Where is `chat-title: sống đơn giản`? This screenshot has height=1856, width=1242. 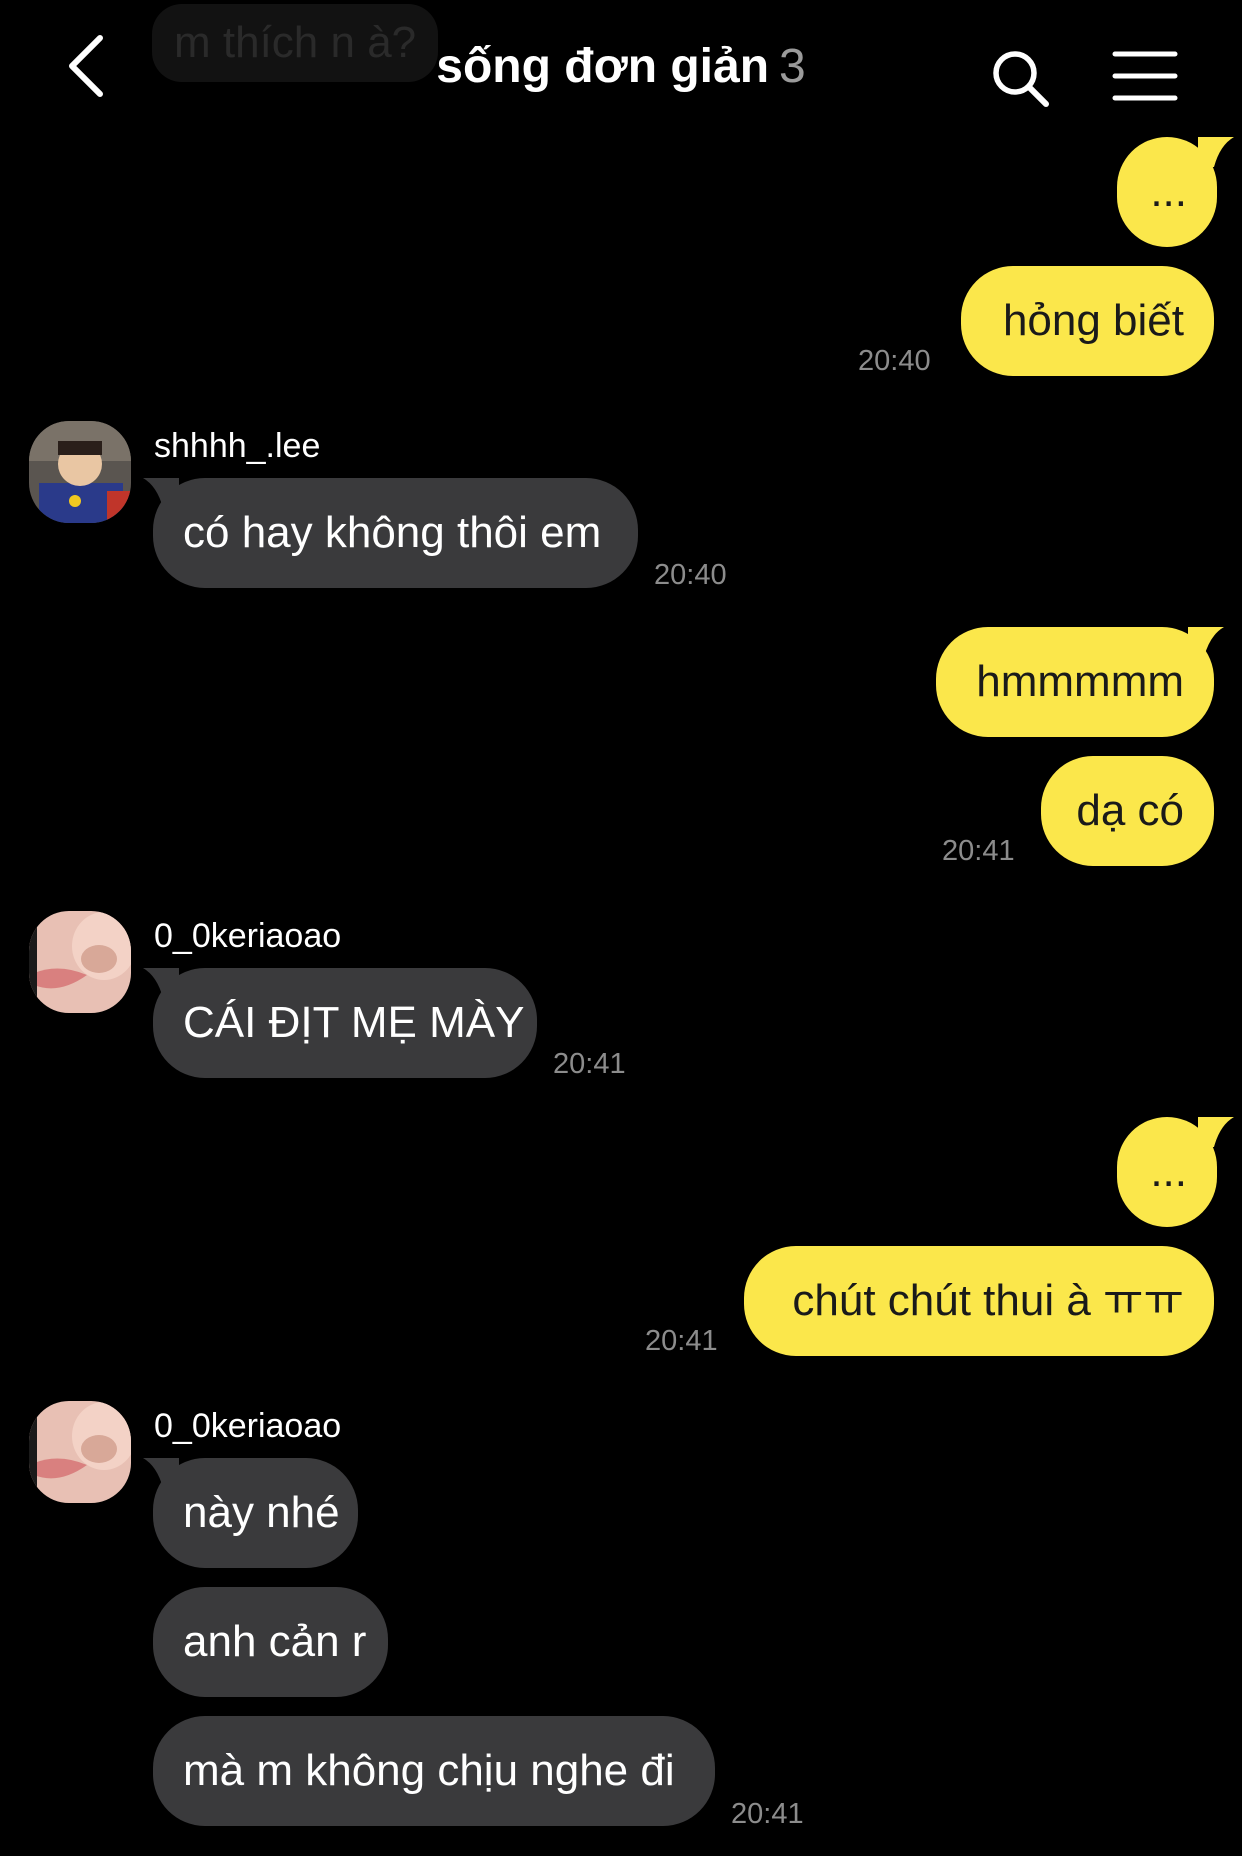
chat-title: sống đơn giản is located at coordinates (603, 66).